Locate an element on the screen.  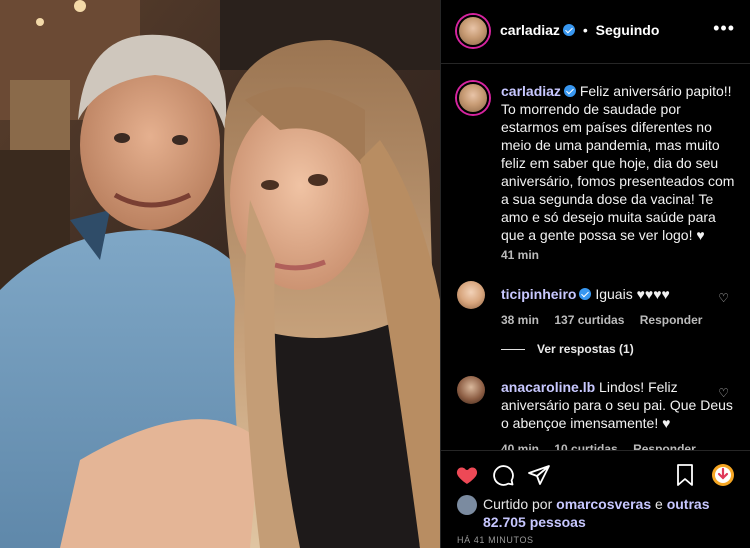
author-avatar is located at coordinates (473, 31).